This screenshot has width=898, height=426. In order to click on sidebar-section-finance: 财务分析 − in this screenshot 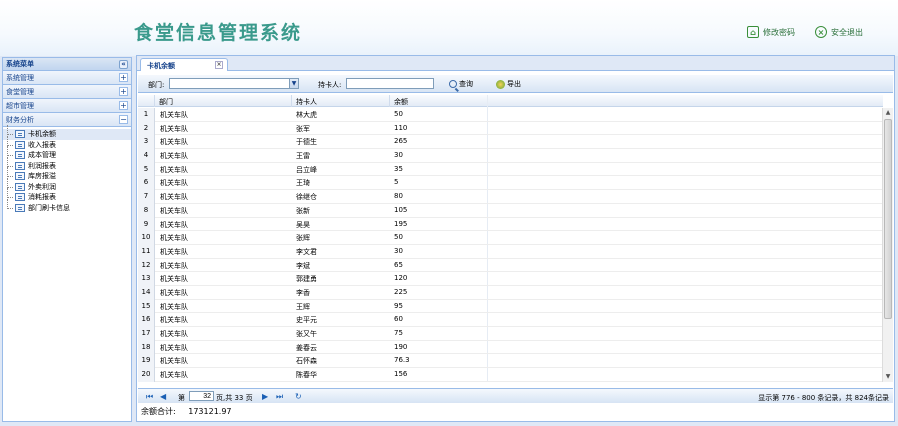, I will do `click(67, 120)`.